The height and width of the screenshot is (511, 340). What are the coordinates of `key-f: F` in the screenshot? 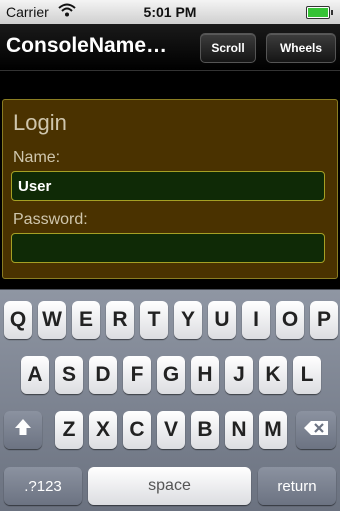 It's located at (137, 375).